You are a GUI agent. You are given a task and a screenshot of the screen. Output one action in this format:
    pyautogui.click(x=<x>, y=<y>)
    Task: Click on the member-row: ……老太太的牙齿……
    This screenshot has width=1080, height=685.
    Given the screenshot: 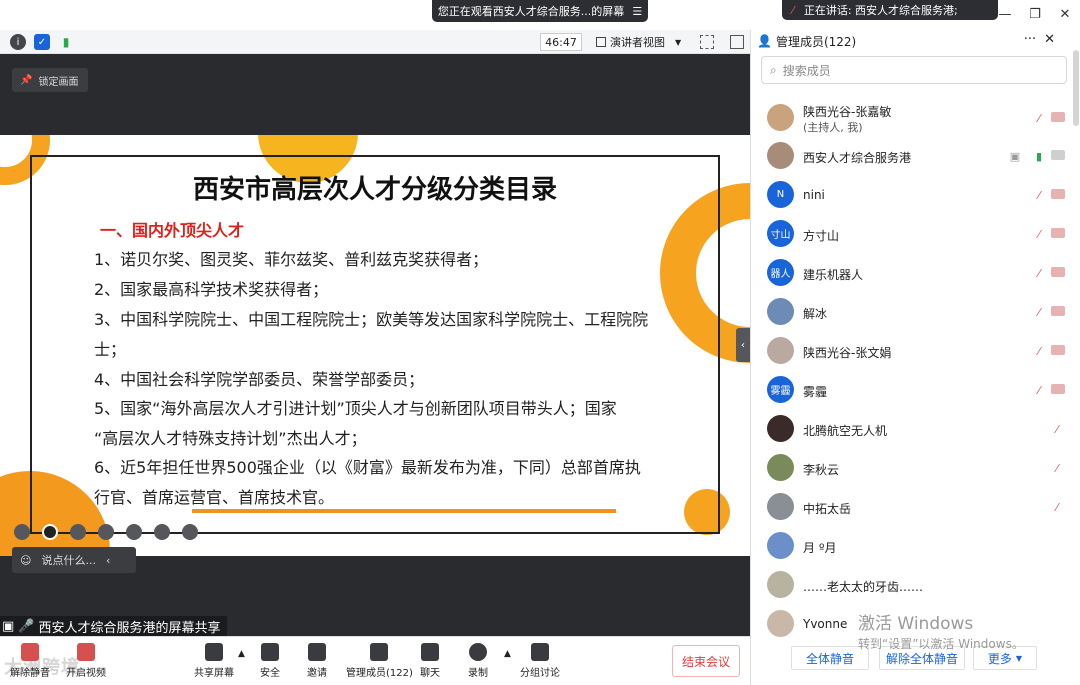 What is the action you would take?
    pyautogui.click(x=912, y=586)
    